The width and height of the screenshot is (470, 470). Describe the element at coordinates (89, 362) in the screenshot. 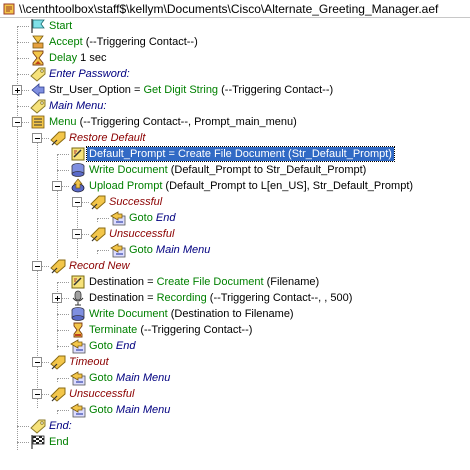

I see `node-label: Timeout` at that location.